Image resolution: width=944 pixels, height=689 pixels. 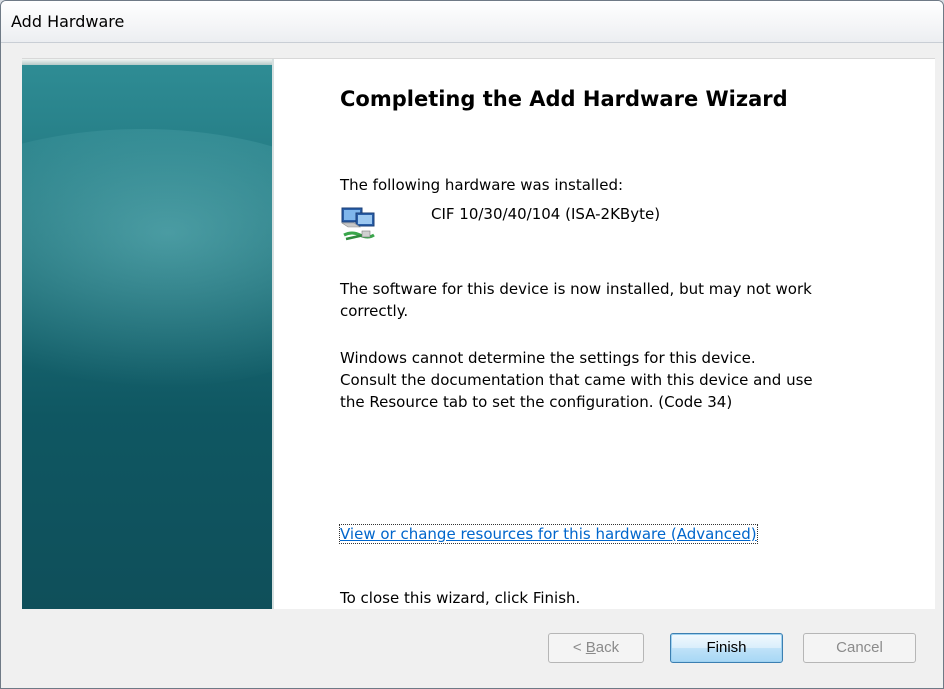 What do you see at coordinates (579, 647) in the screenshot?
I see `back-prefix: <` at bounding box center [579, 647].